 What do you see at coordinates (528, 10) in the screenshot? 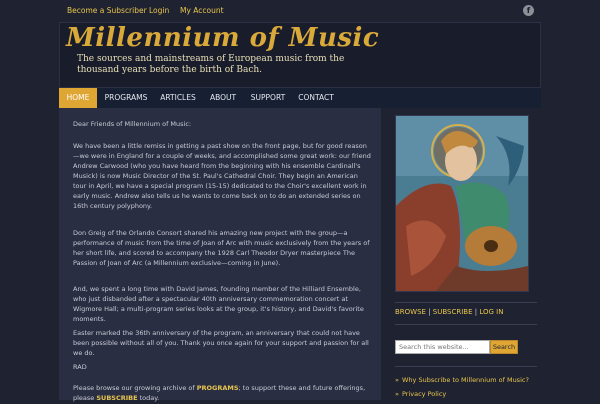
I see `facebook-icon: f` at bounding box center [528, 10].